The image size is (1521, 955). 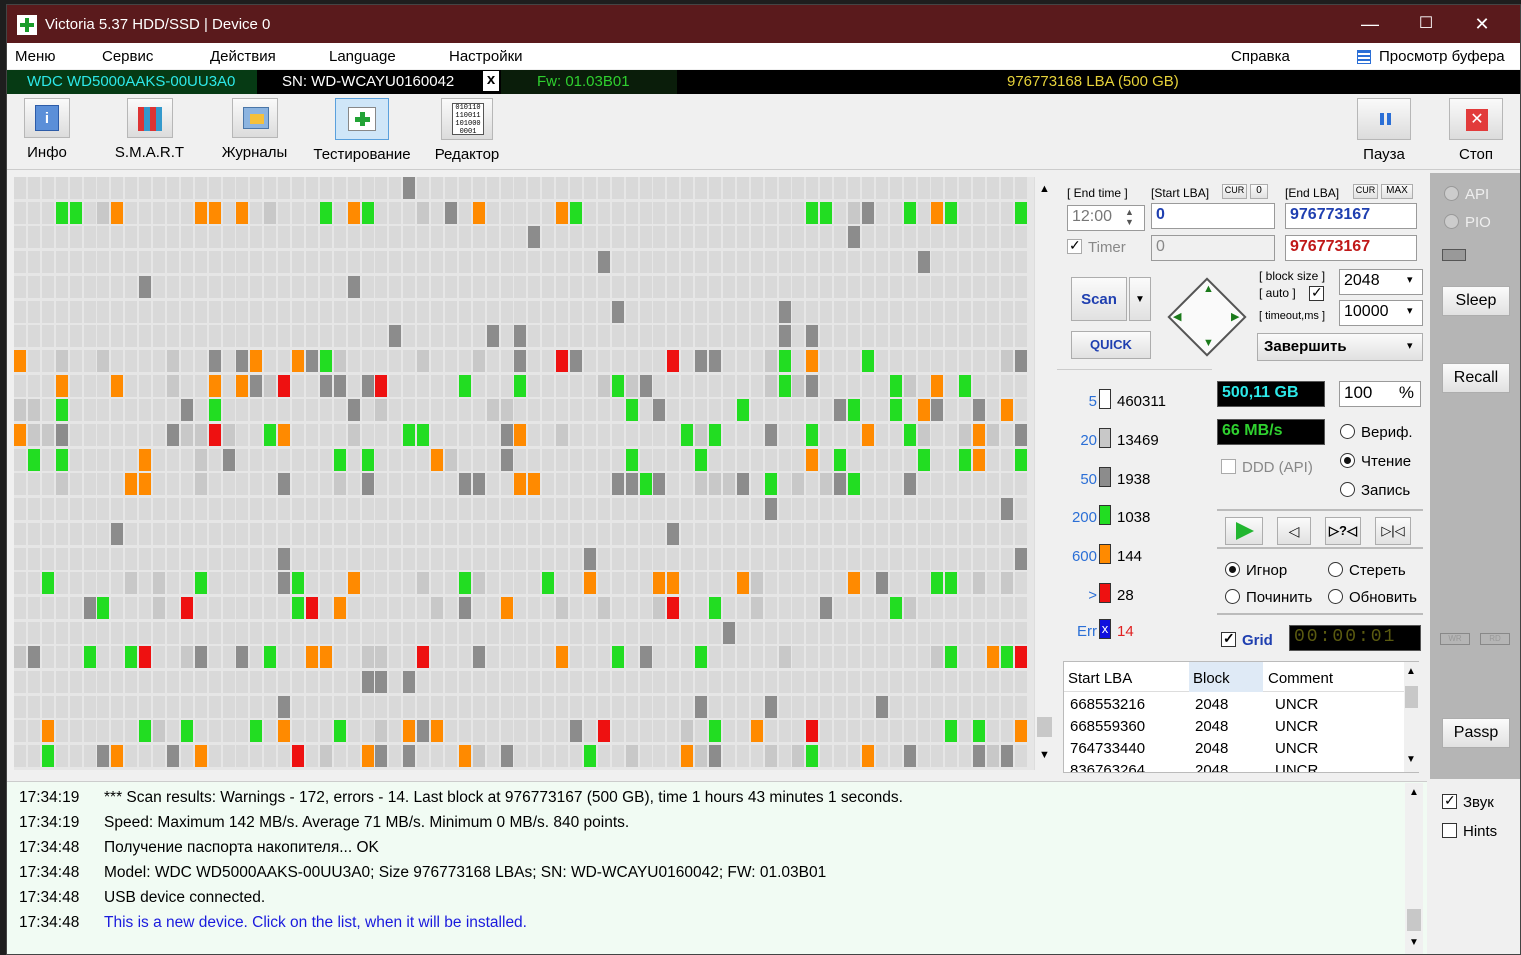 What do you see at coordinates (1393, 531) in the screenshot?
I see `end-button: ▷|◁` at bounding box center [1393, 531].